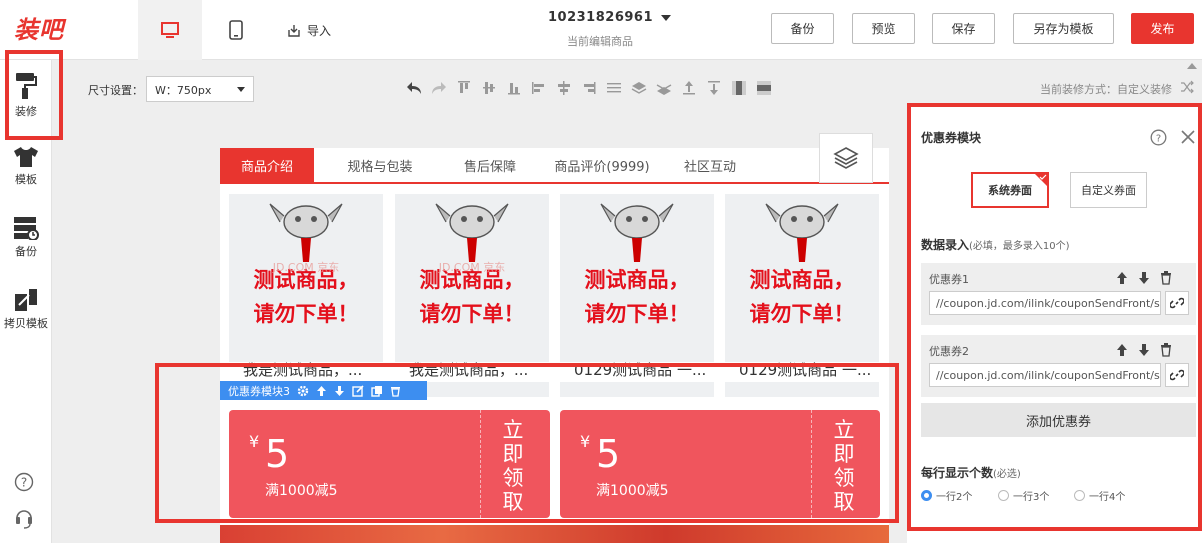 Image resolution: width=1202 pixels, height=543 pixels. I want to click on layer-down-button, so click(663, 87).